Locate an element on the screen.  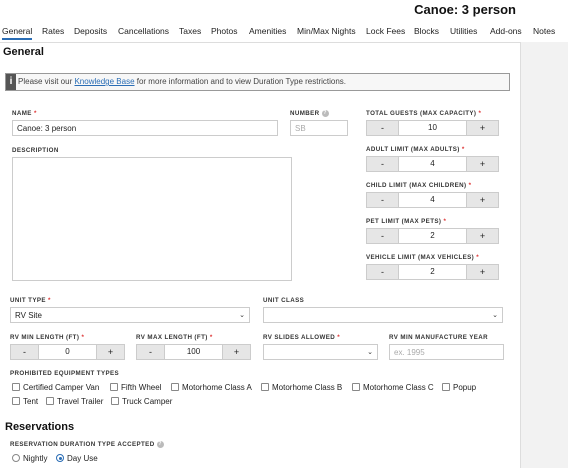
checkbox-certified-camper-van: Certified Camper Van is located at coordinates (55, 387).